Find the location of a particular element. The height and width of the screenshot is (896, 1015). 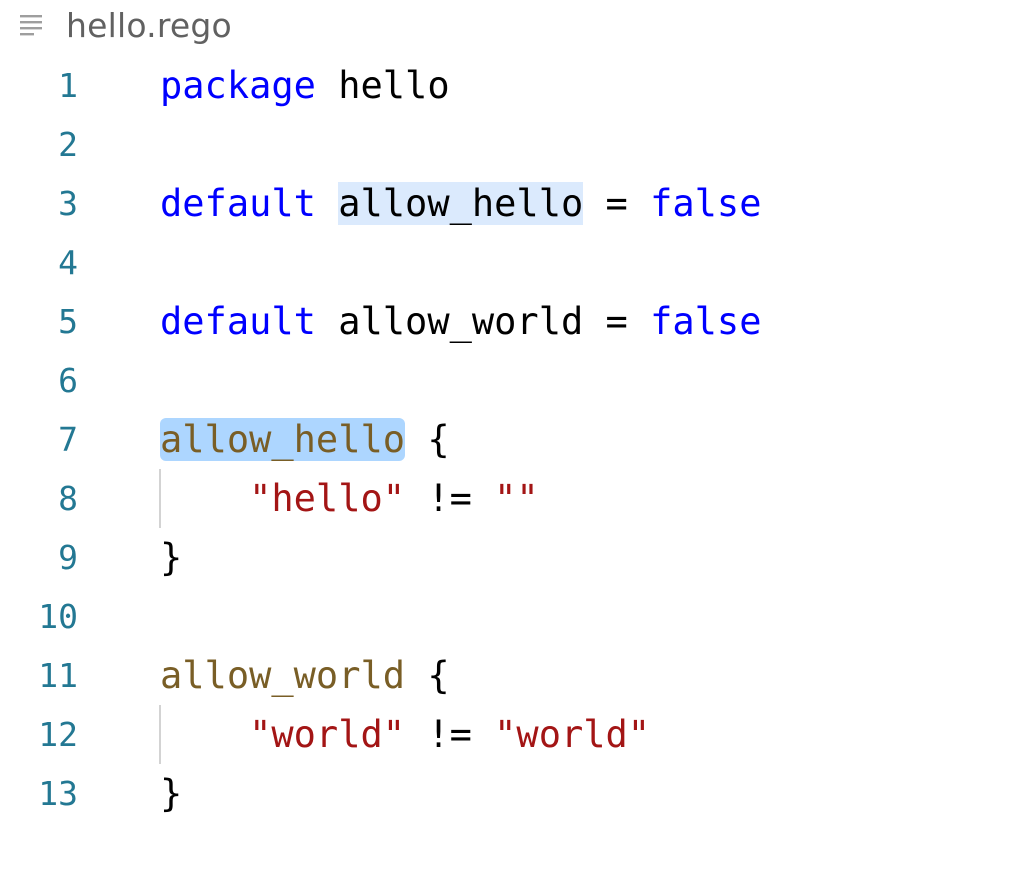

code-line: 5 default allow_world = false is located at coordinates (507, 321).